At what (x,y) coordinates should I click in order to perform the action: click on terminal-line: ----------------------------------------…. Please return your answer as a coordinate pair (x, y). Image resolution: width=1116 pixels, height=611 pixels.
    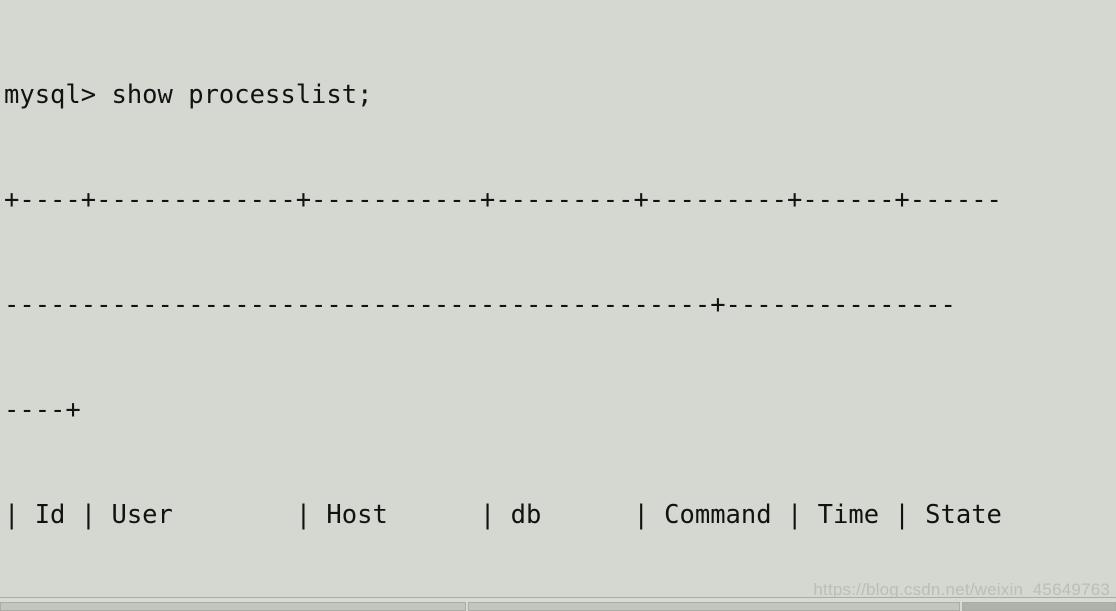
    Looking at the image, I should click on (480, 305).